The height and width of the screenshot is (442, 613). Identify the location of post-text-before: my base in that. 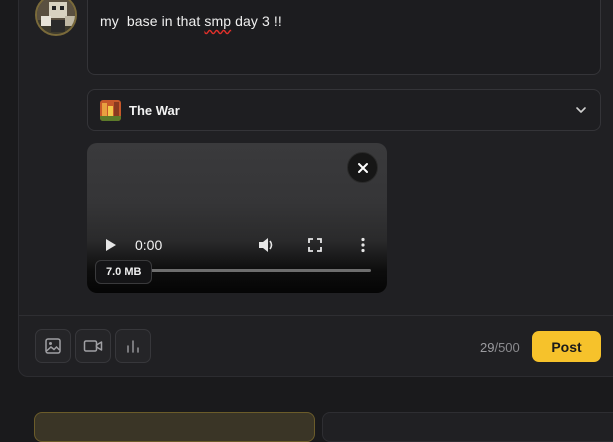
(152, 21).